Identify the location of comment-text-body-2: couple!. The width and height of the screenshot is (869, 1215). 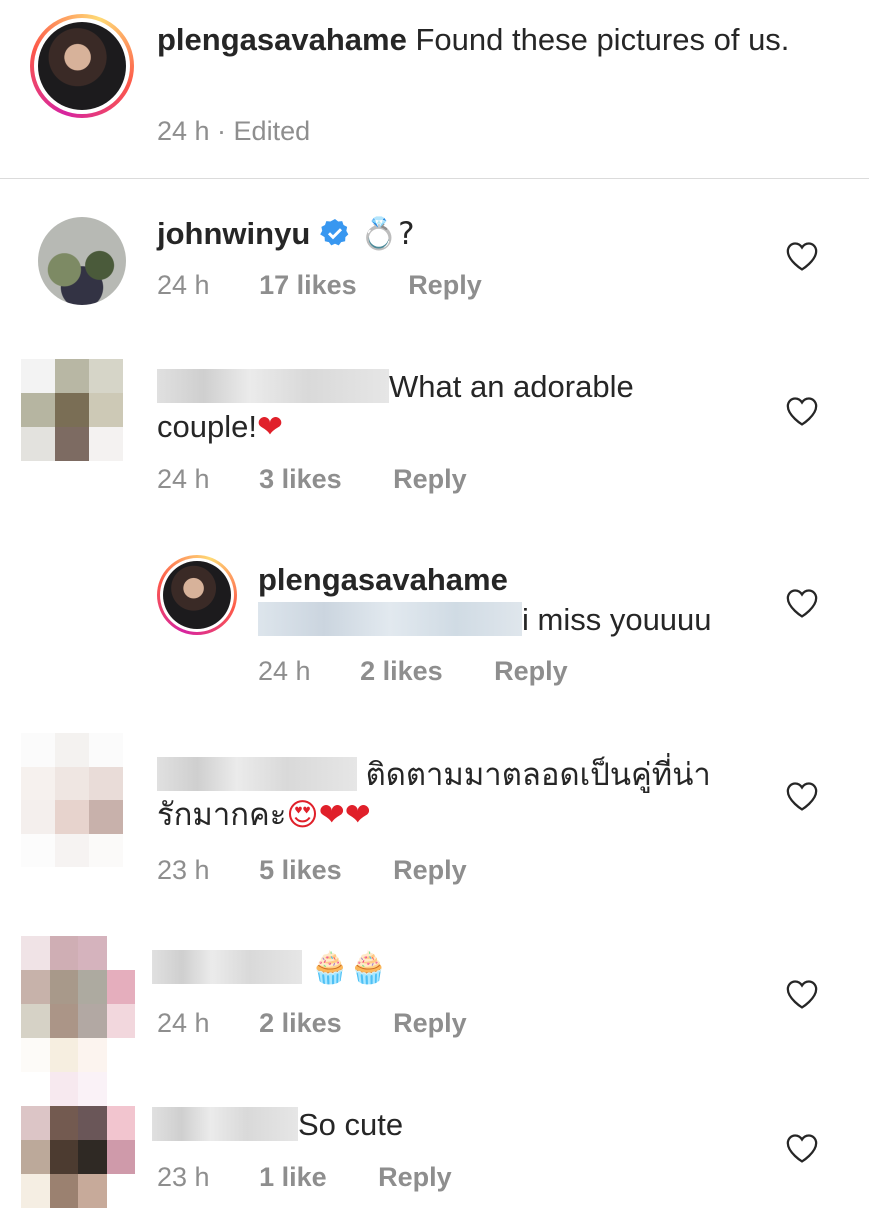
(207, 426).